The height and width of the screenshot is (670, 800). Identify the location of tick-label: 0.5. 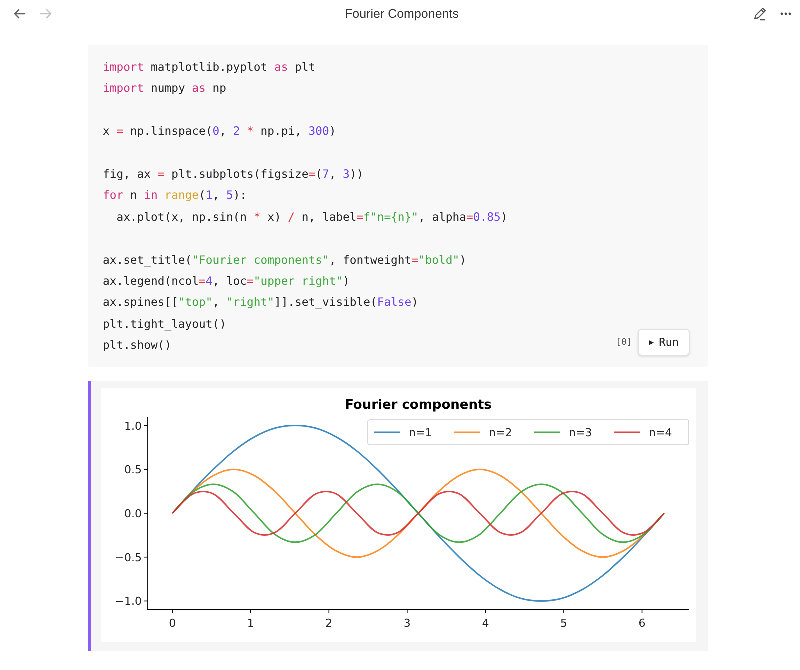
(133, 471).